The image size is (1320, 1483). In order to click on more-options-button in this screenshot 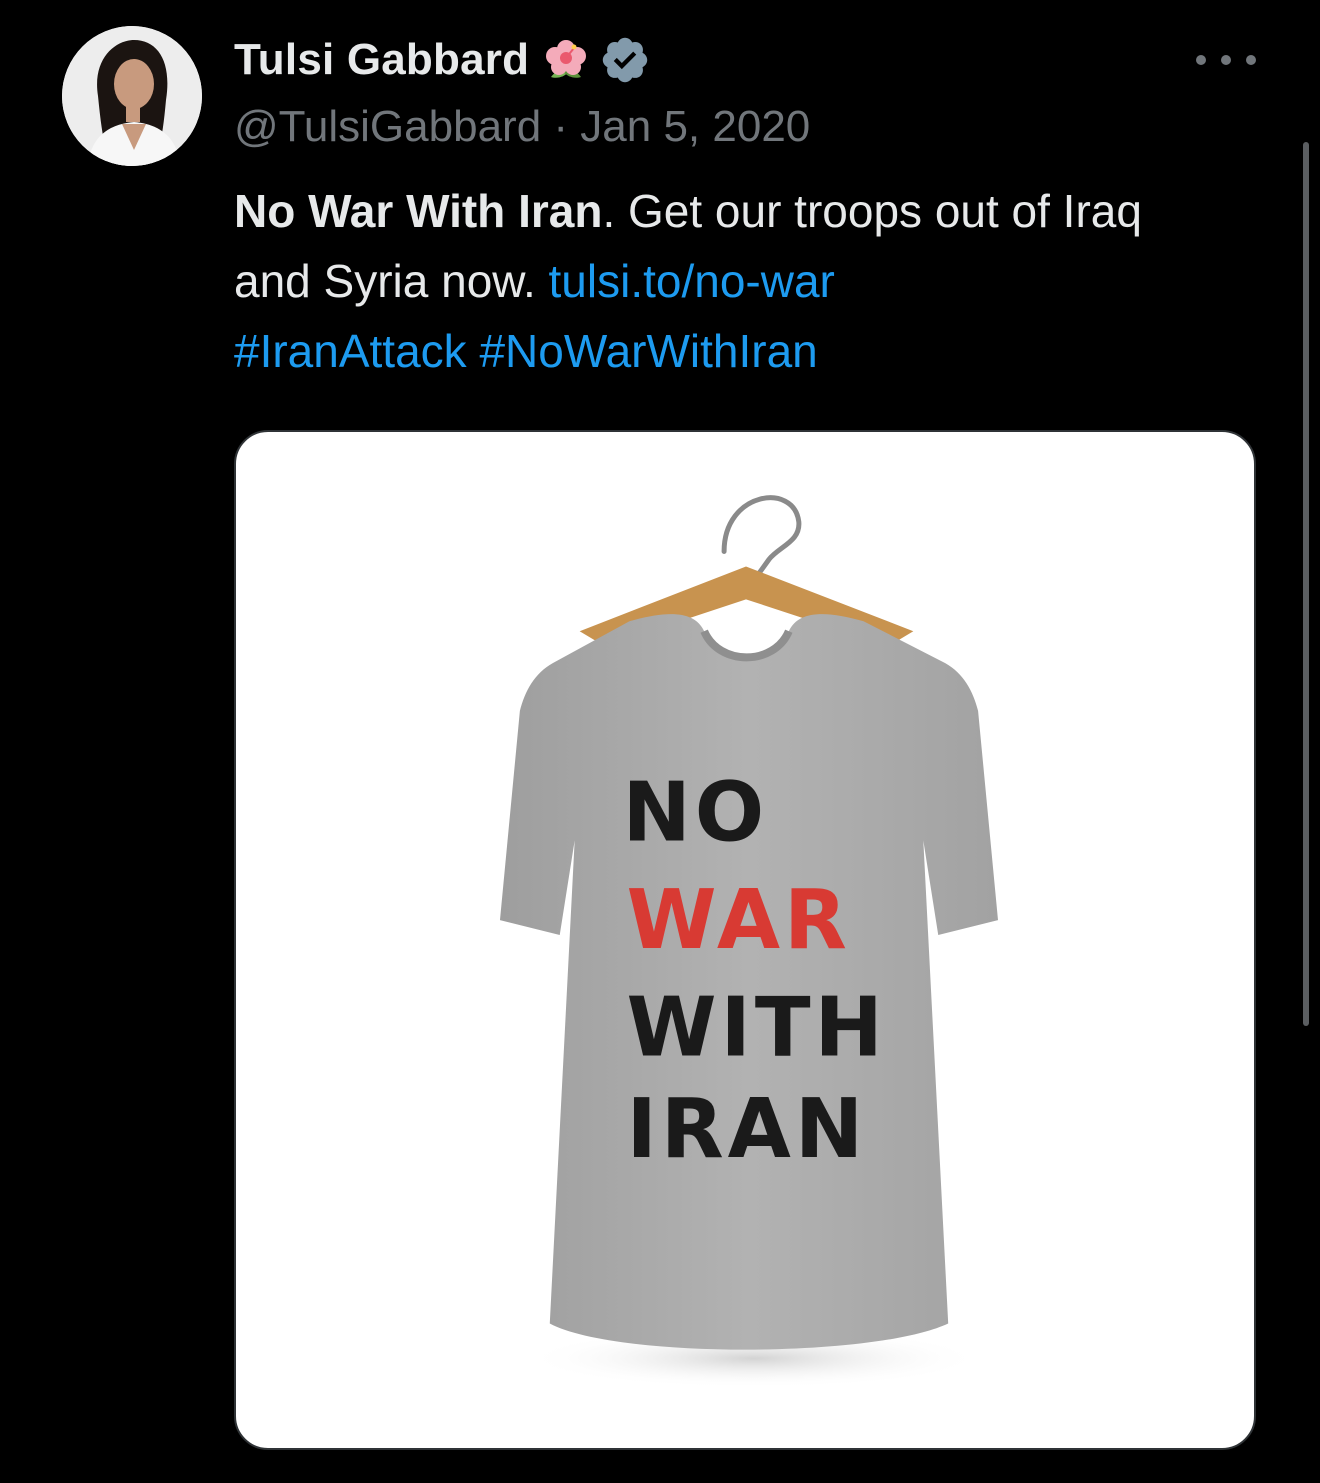, I will do `click(1226, 60)`.